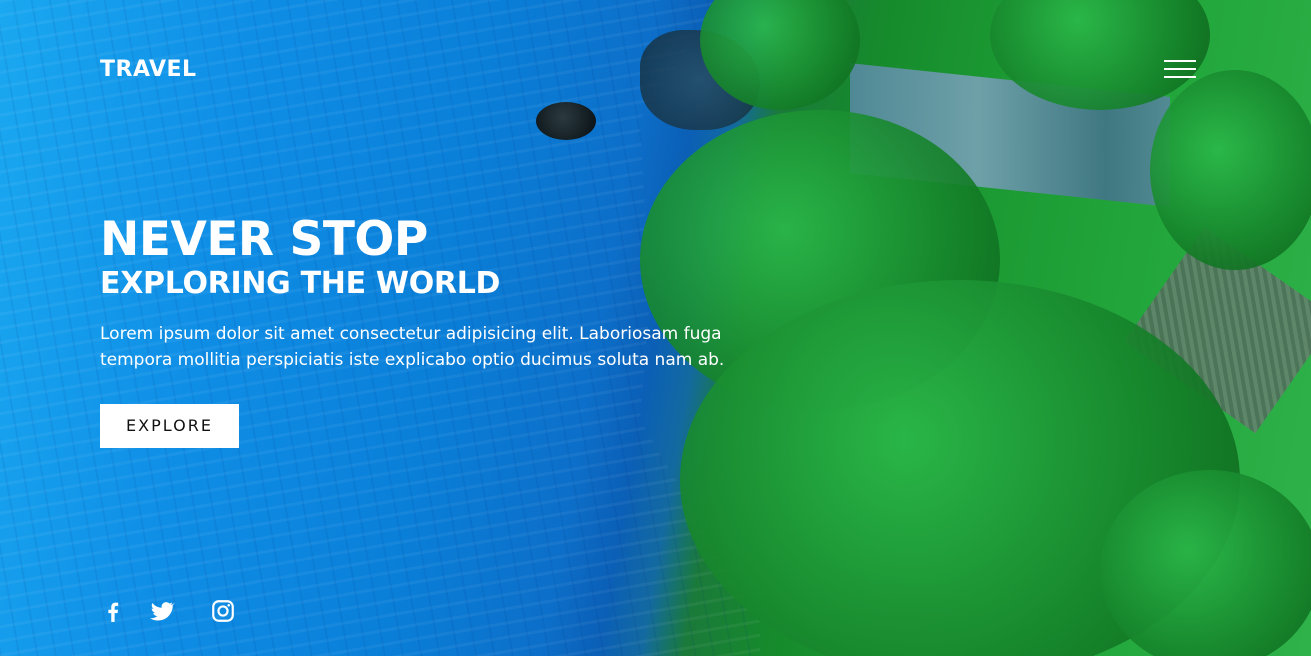 The image size is (1311, 656). Describe the element at coordinates (1230, 170) in the screenshot. I see `tree-canopy` at that location.